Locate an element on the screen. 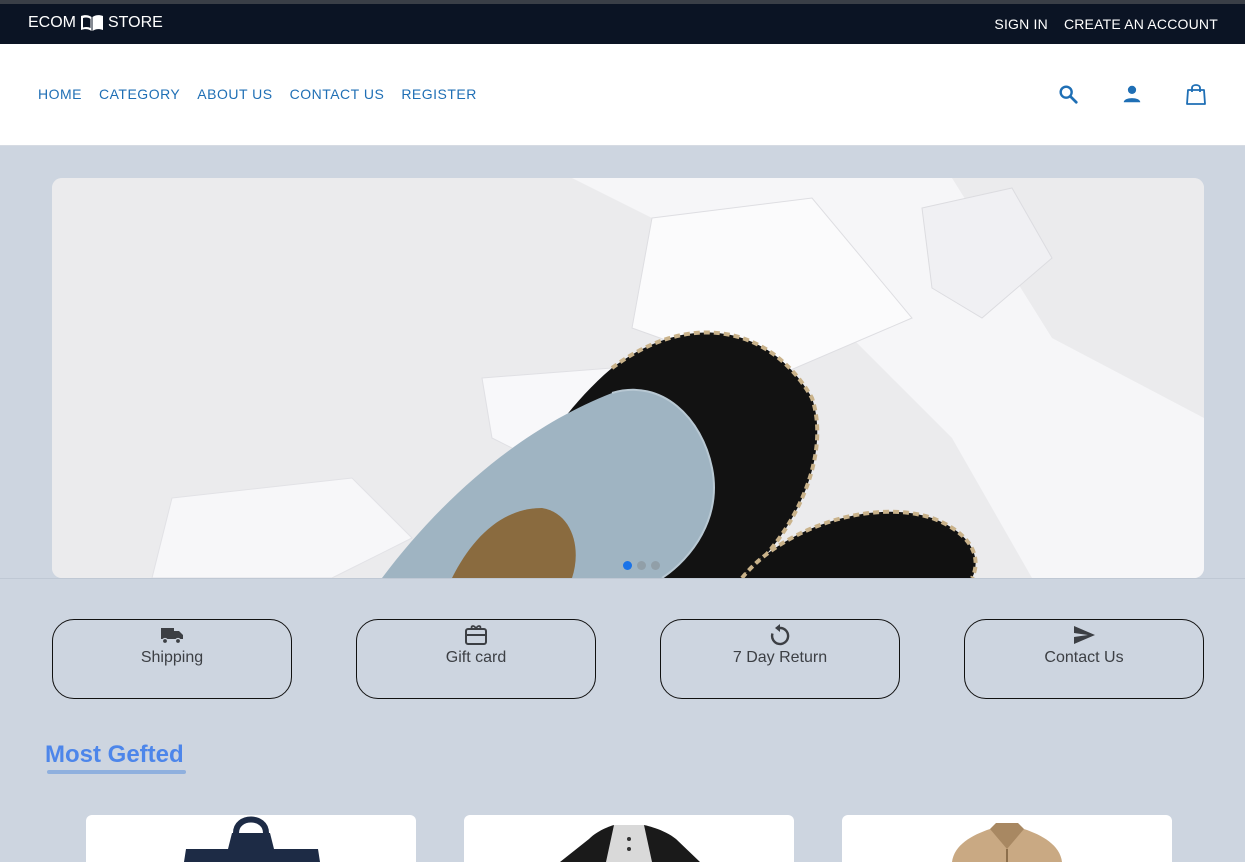 The height and width of the screenshot is (862, 1245). feature-contact: Contact Us is located at coordinates (1084, 659).